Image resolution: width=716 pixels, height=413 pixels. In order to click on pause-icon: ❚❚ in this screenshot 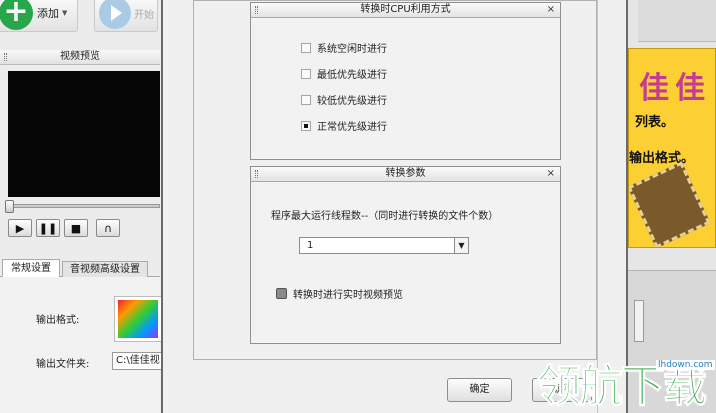, I will do `click(48, 228)`.